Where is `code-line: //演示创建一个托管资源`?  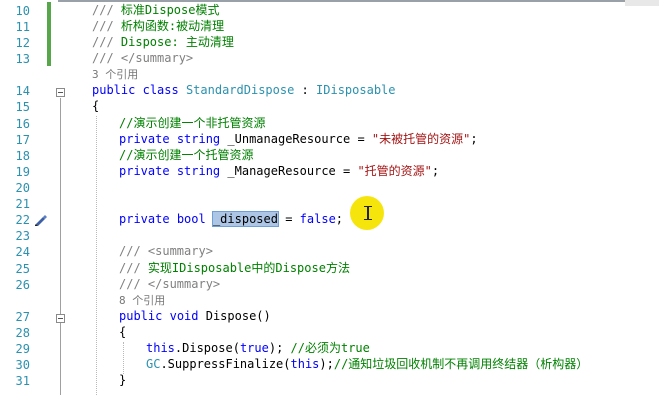
code-line: //演示创建一个托管资源 is located at coordinates (186, 155).